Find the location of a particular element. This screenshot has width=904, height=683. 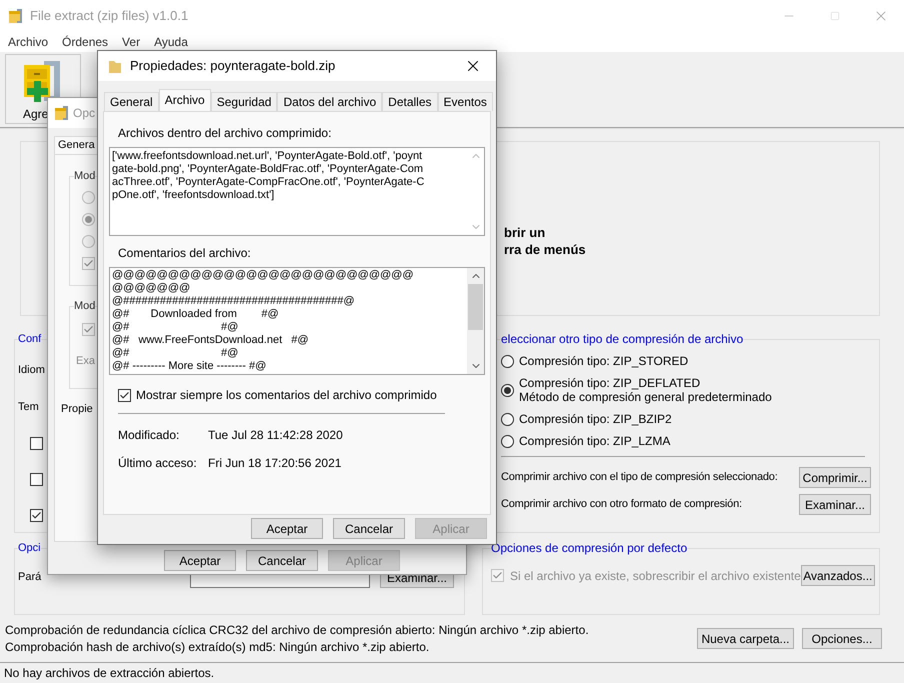

comment-line: @####################################@ is located at coordinates (234, 301).